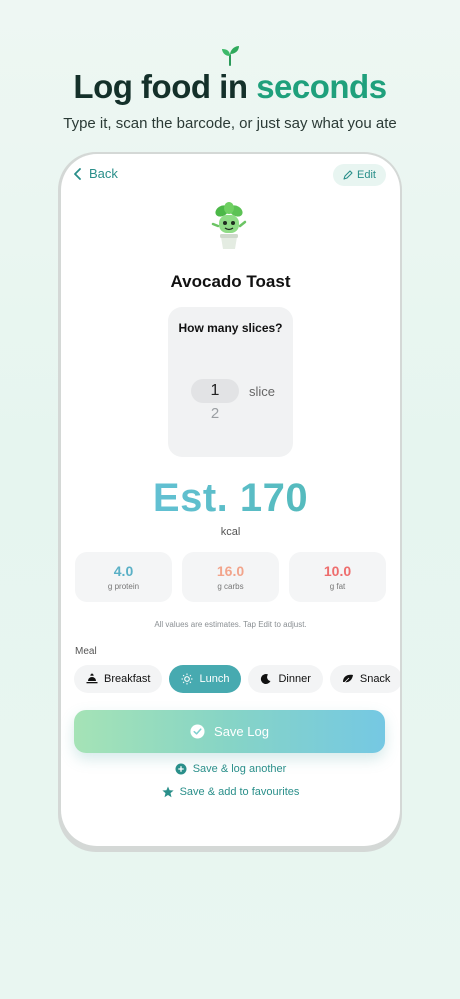  What do you see at coordinates (230, 56) in the screenshot?
I see `sprout-icon` at bounding box center [230, 56].